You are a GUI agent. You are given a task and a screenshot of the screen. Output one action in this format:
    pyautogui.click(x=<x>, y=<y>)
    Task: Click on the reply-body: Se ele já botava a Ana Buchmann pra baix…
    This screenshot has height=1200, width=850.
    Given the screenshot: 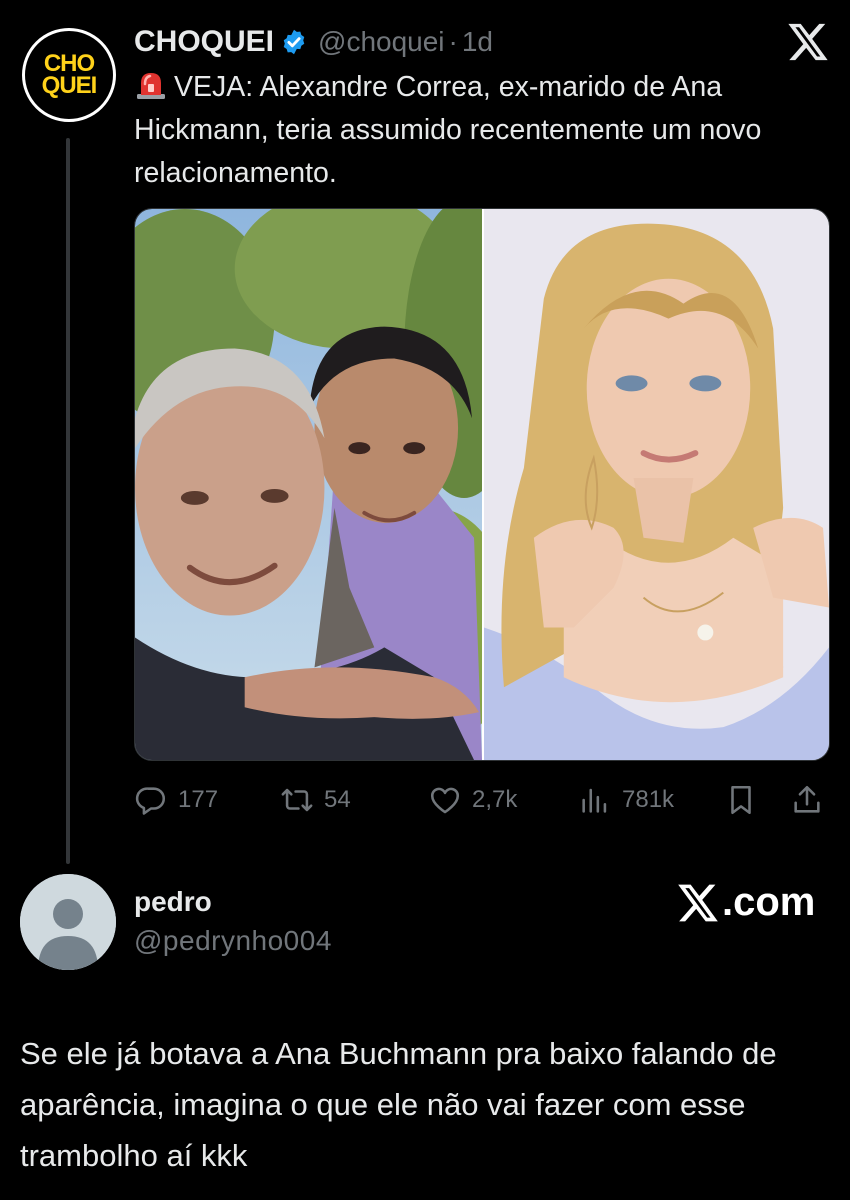 What is the action you would take?
    pyautogui.click(x=398, y=1104)
    